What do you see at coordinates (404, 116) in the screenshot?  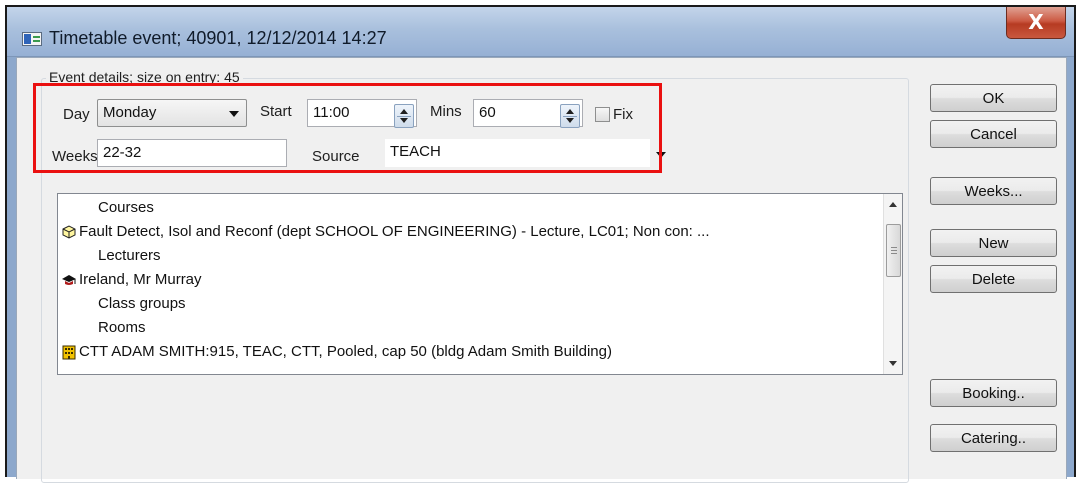 I see `start-spinner` at bounding box center [404, 116].